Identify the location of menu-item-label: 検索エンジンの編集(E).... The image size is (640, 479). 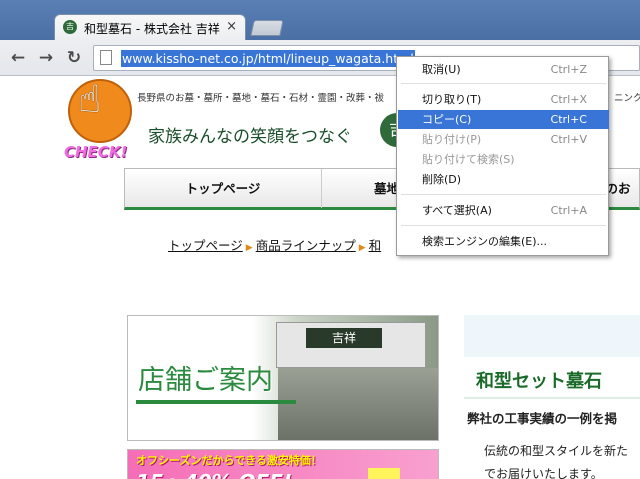
(485, 241).